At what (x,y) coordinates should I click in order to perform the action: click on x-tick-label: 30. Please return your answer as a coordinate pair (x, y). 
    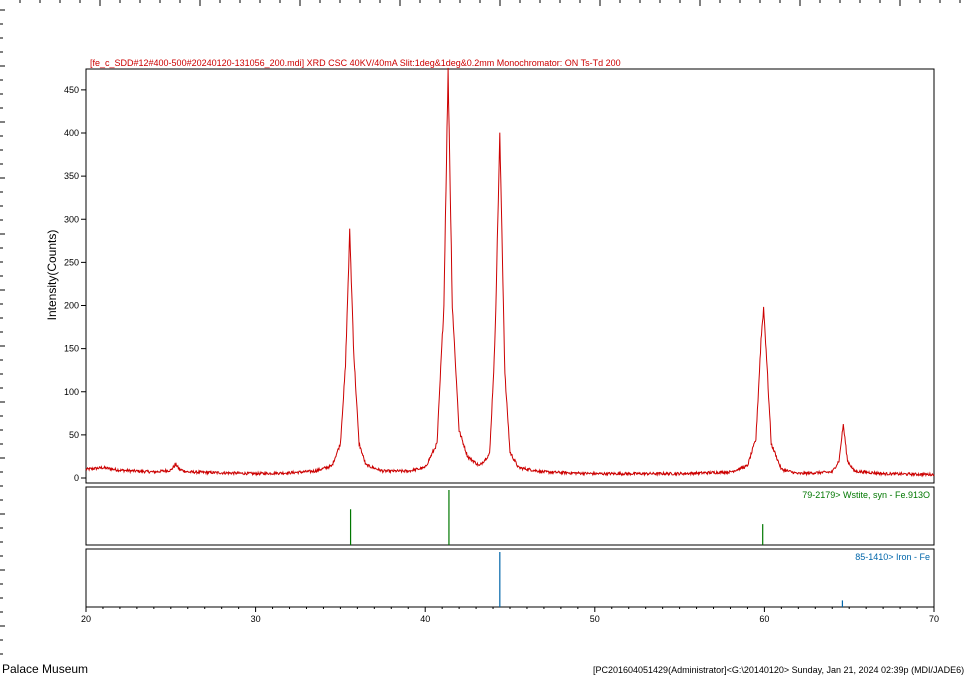
    Looking at the image, I should click on (256, 619).